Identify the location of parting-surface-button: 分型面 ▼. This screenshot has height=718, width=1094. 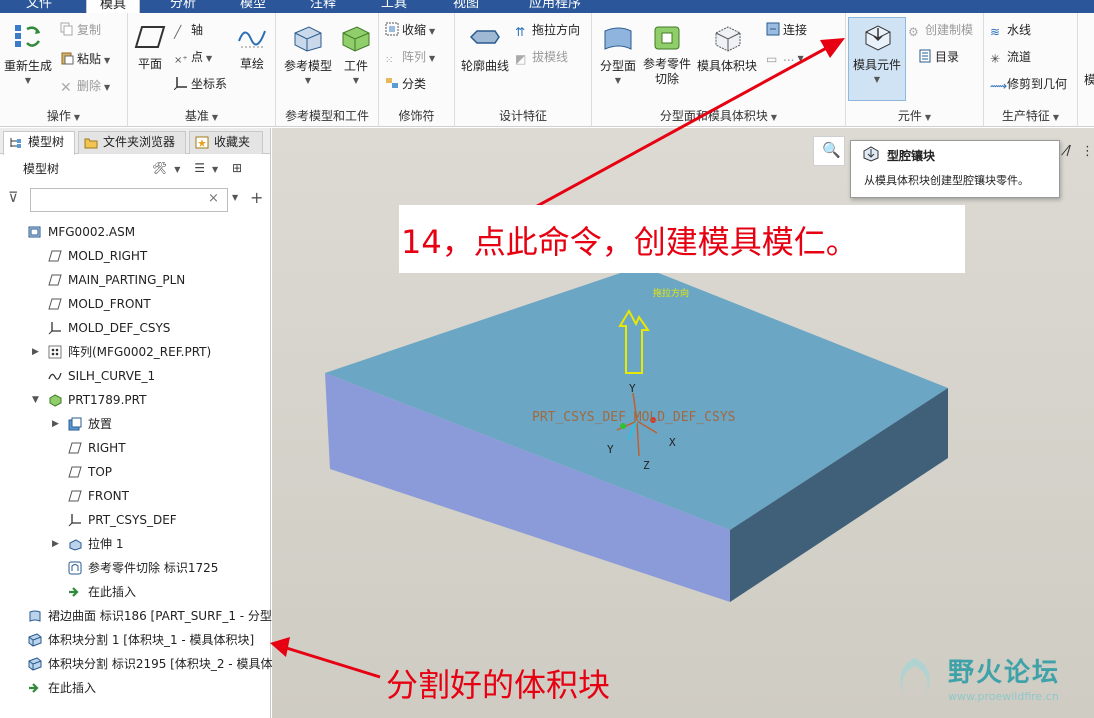
(618, 54).